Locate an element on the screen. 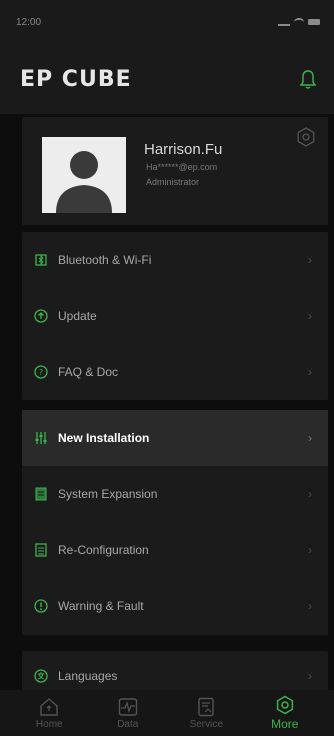 This screenshot has height=736, width=334. avatar is located at coordinates (84, 175).